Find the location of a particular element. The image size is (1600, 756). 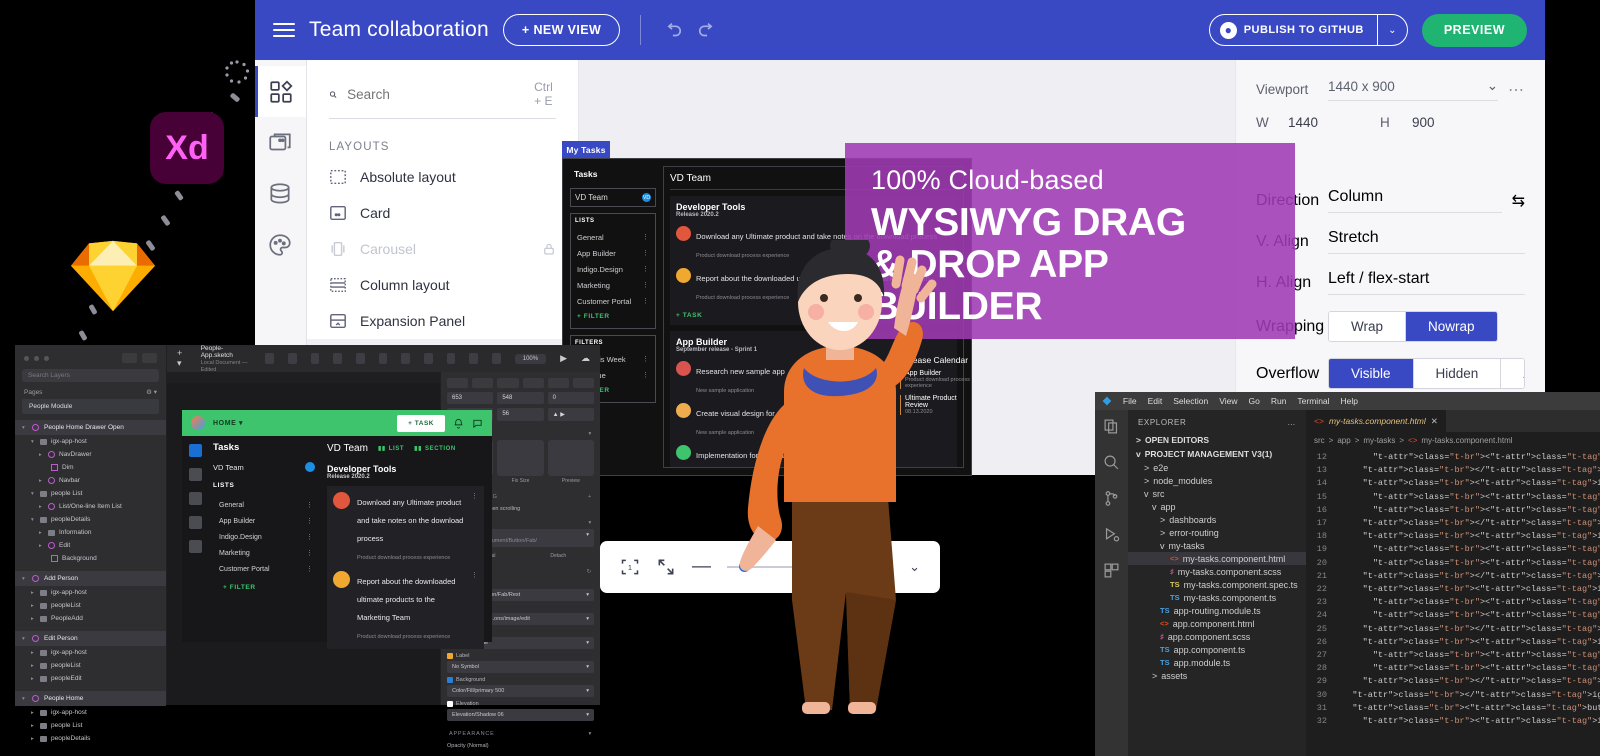

preview-list-item: Customer Portal ⋮ is located at coordinates (613, 301).